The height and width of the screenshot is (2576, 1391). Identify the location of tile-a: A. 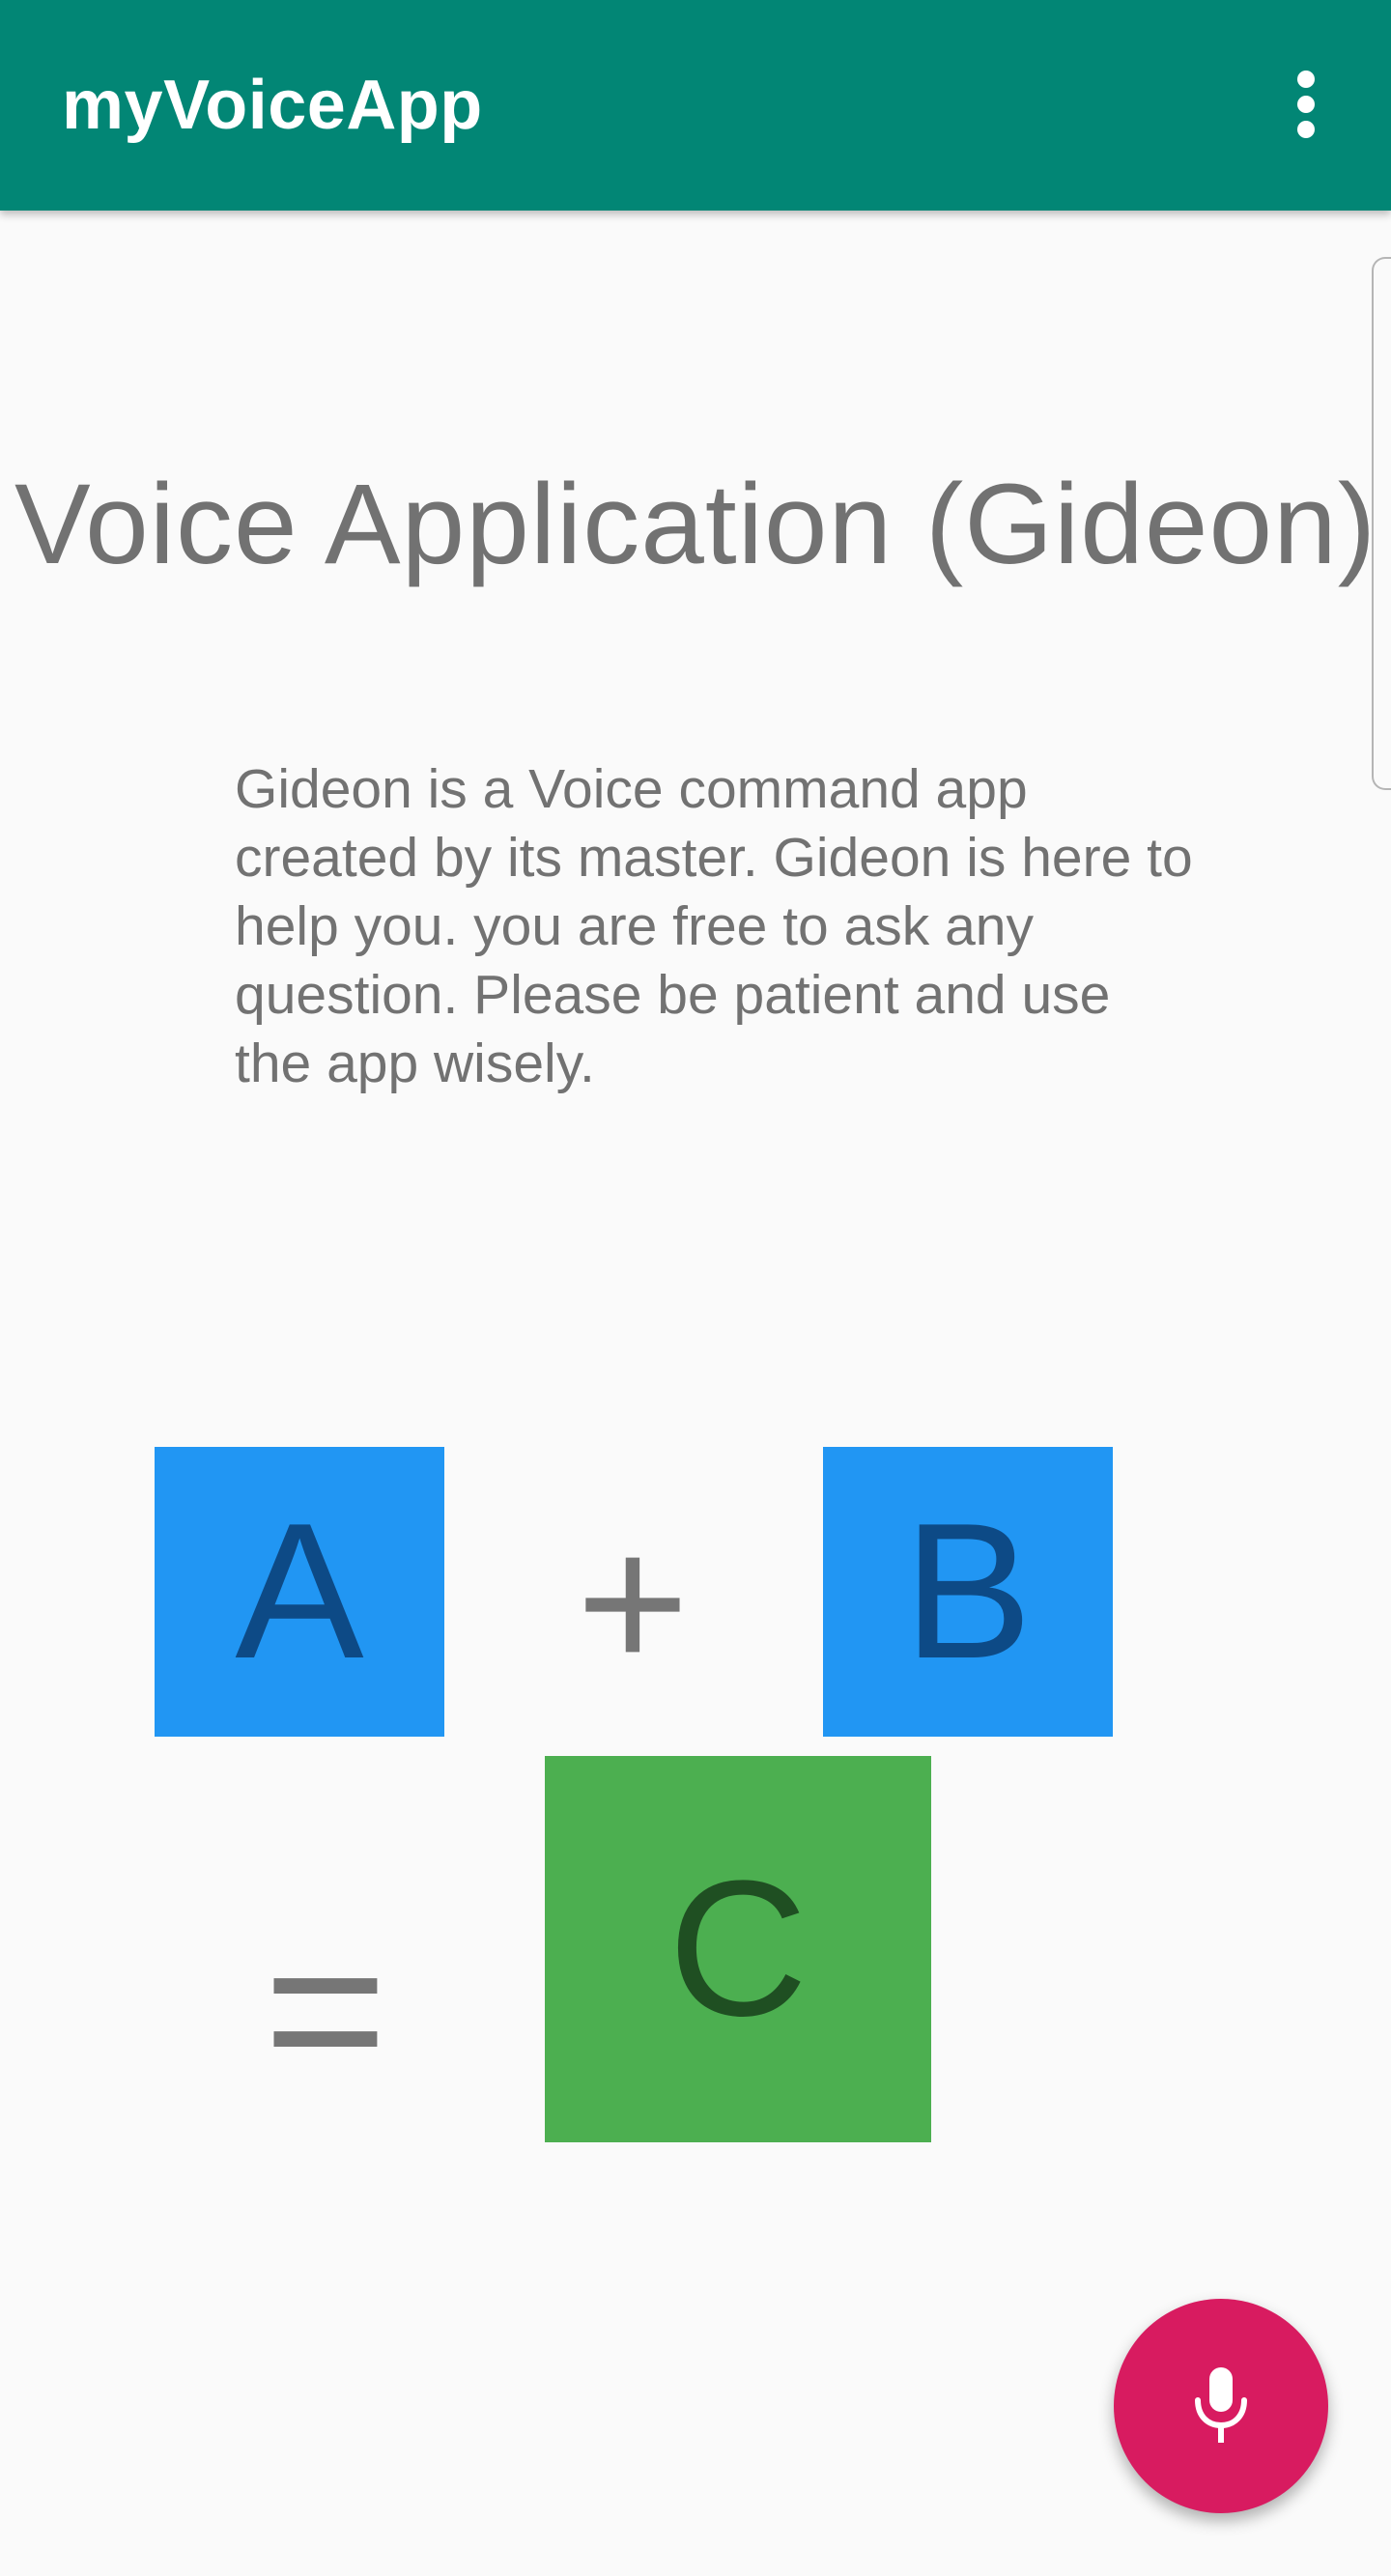
(300, 1592).